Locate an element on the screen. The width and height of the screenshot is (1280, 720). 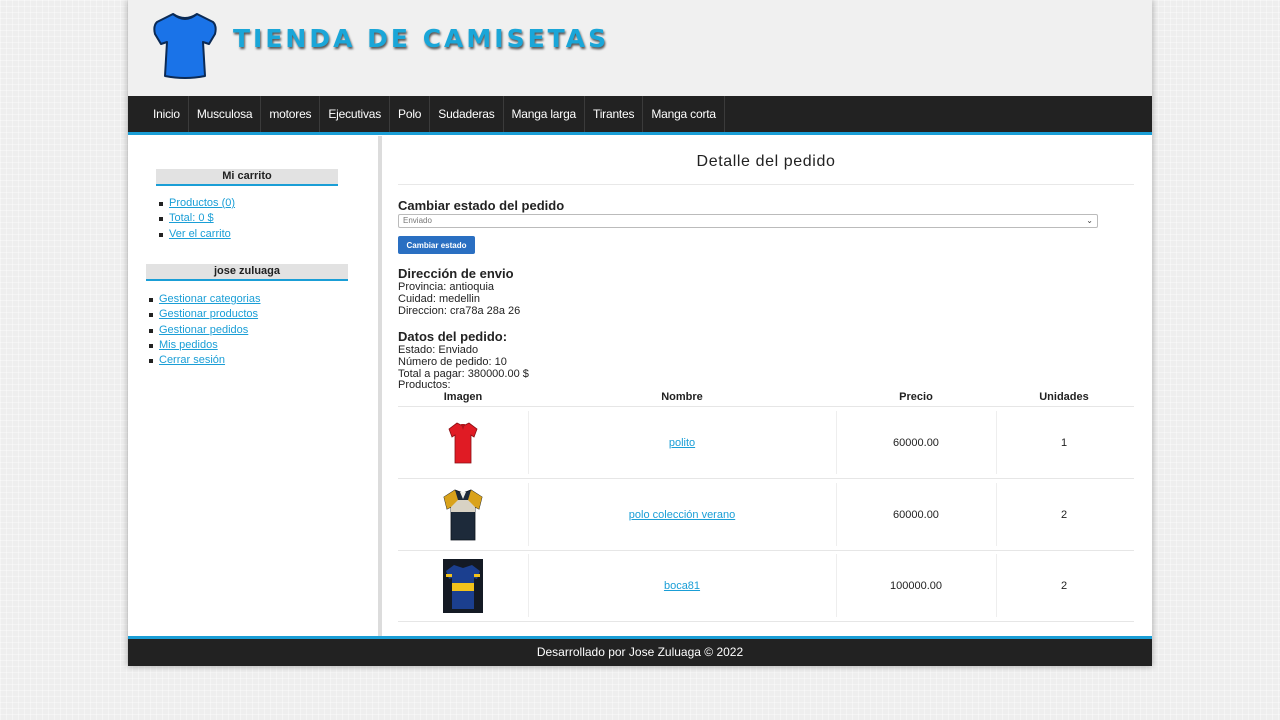
product-name-cell: polo colección verano is located at coordinates (682, 514).